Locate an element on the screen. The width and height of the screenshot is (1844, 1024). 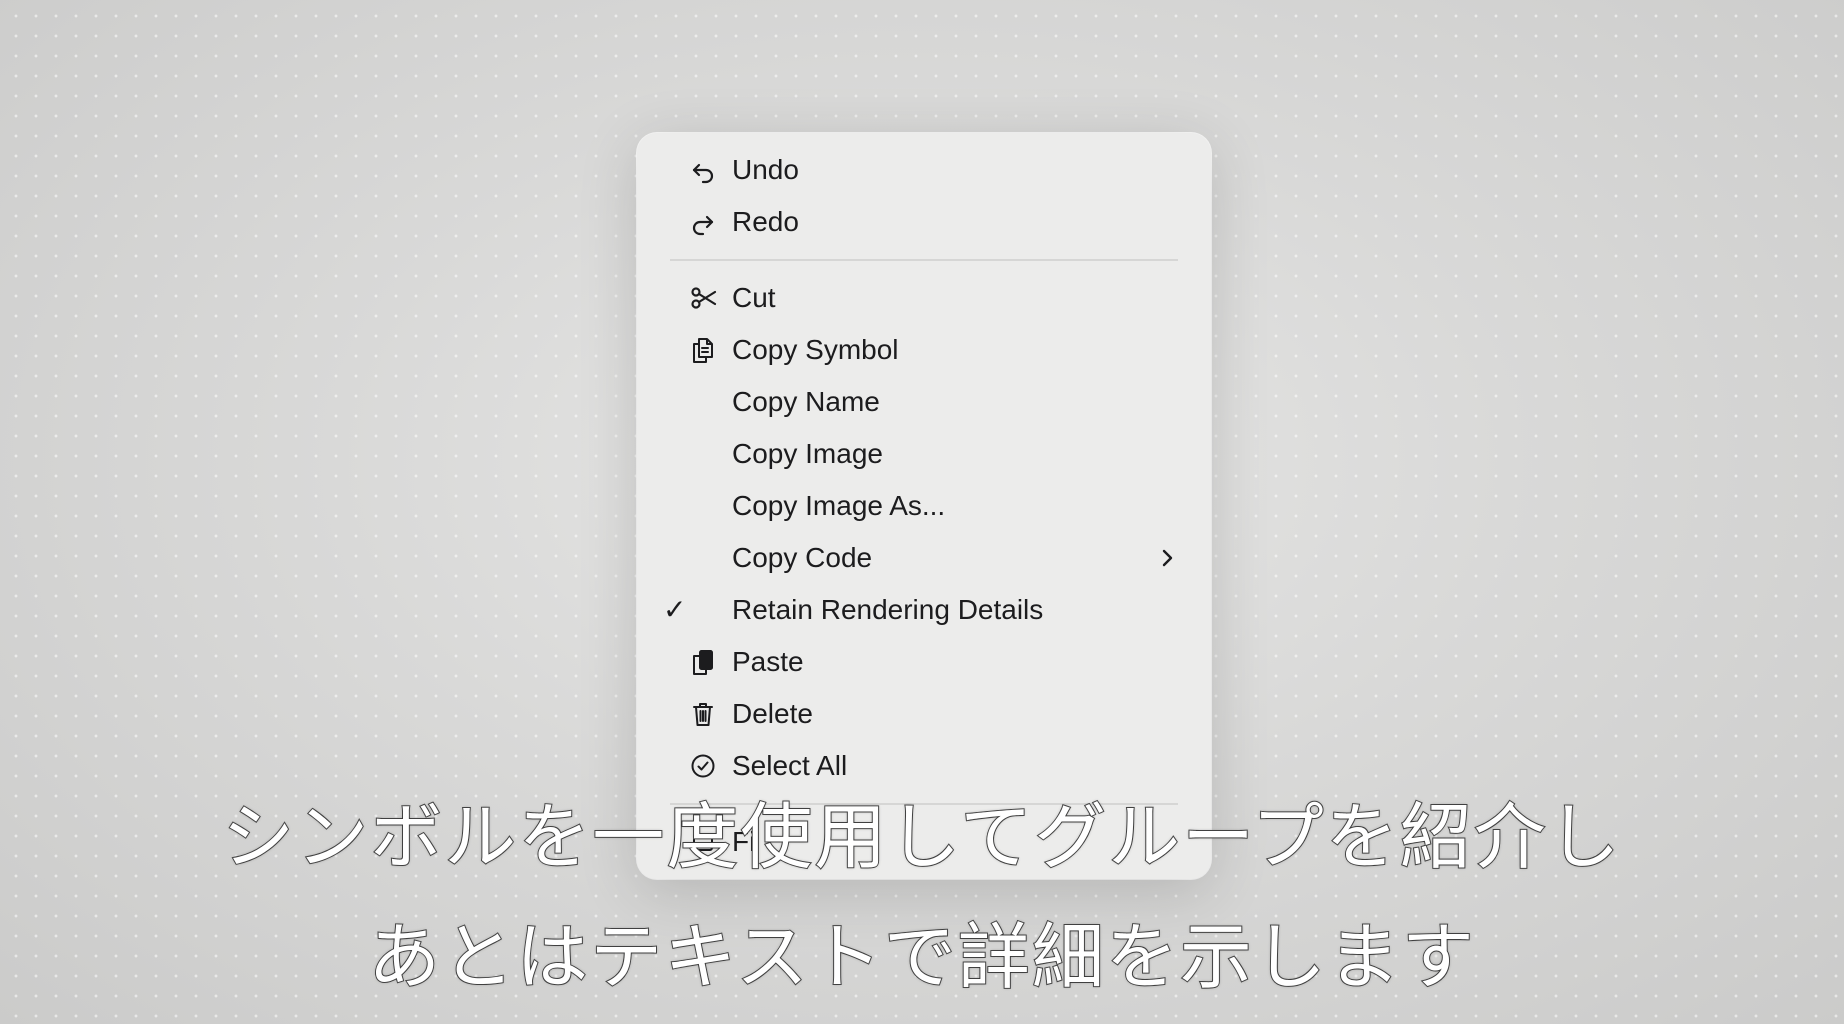
menu-item-redo: Redo is located at coordinates (924, 222).